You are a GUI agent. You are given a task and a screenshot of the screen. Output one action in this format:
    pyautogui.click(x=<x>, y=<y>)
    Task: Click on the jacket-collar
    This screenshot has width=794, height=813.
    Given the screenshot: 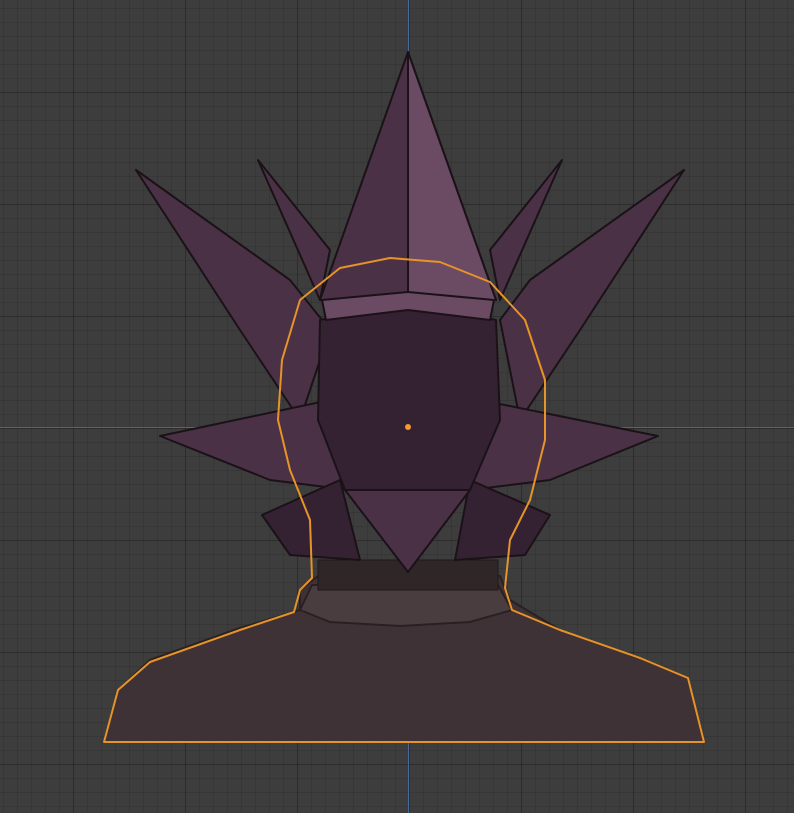 What is the action you would take?
    pyautogui.click(x=406, y=605)
    